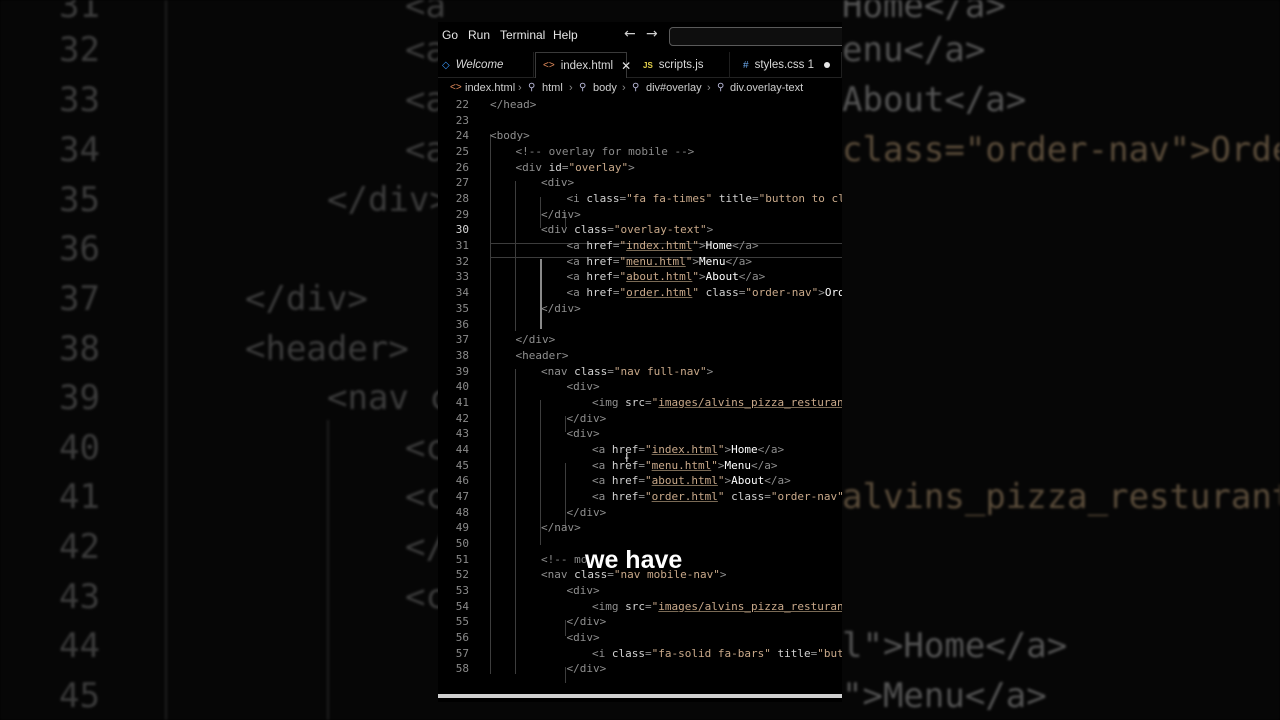 This screenshot has height=720, width=1280. Describe the element at coordinates (541, 294) in the screenshot. I see `active-indent-guide` at that location.